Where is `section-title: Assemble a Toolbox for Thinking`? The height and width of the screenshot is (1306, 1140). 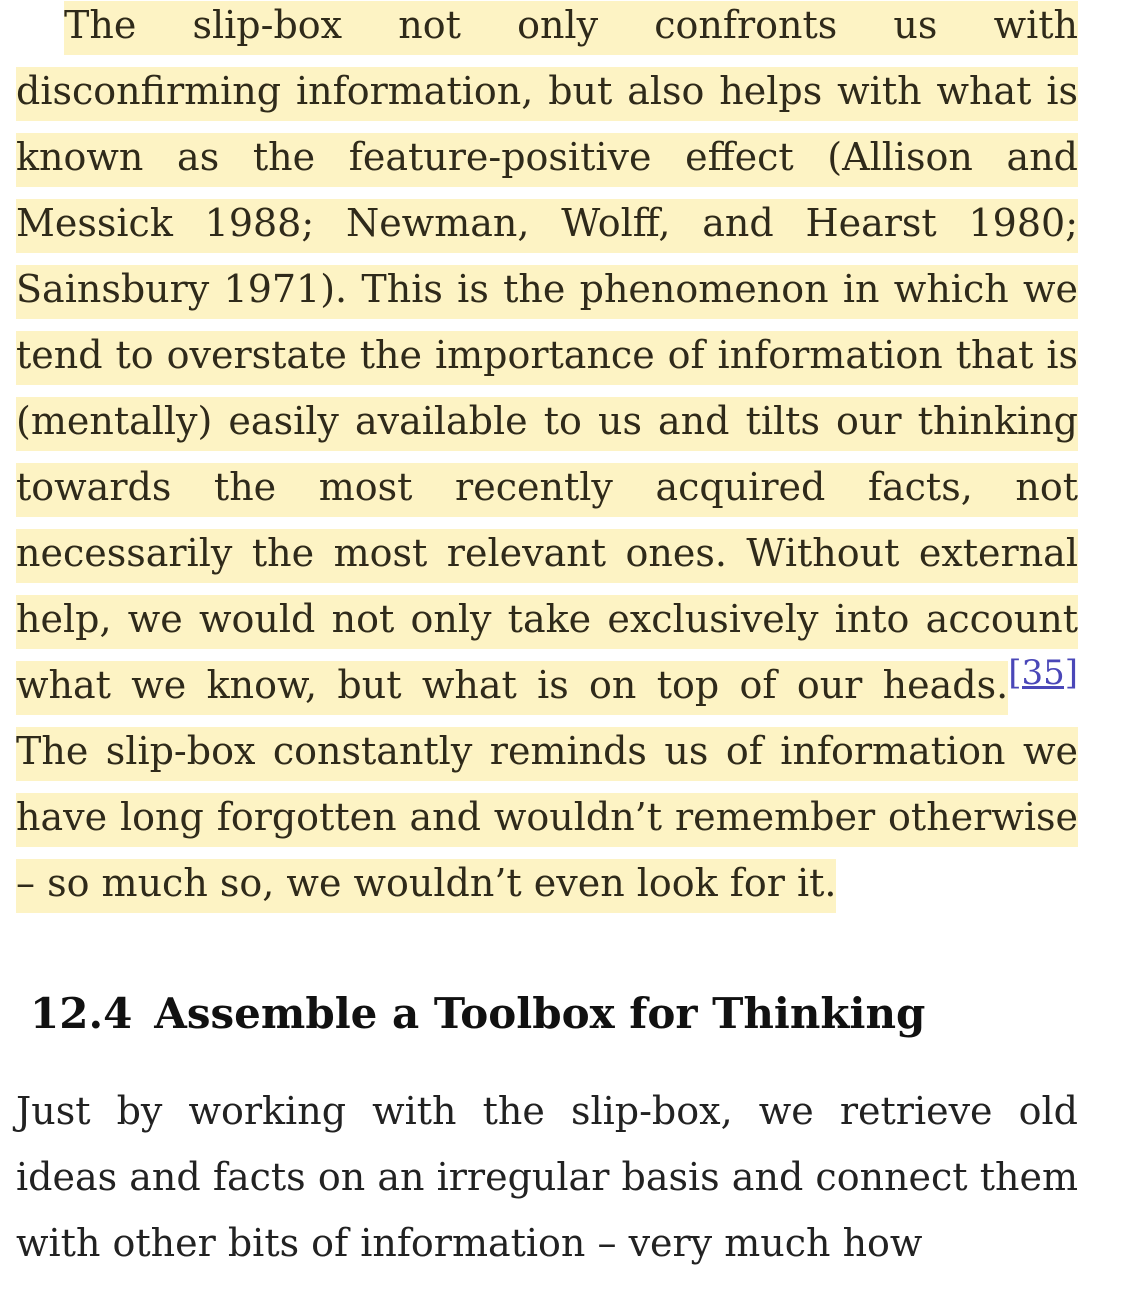
section-title: Assemble a Toolbox for Thinking is located at coordinates (540, 1013).